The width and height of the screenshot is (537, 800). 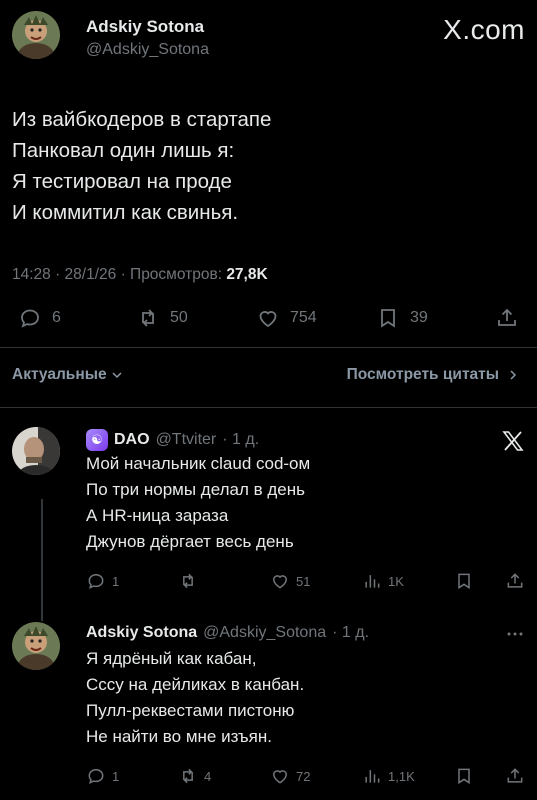 I want to click on reply-author-handle: @Adskiy_Sotona, so click(x=264, y=633).